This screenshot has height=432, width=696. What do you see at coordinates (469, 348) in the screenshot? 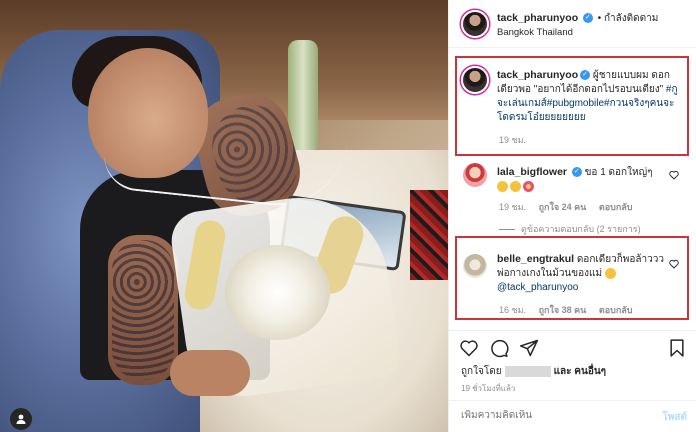
I see `heart-icon` at bounding box center [469, 348].